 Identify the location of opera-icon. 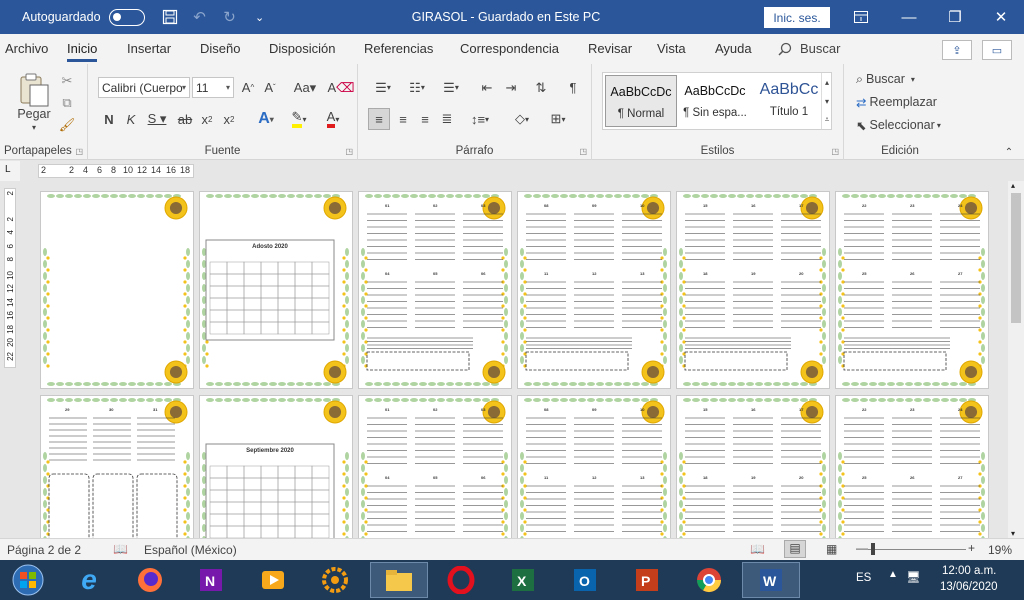
(461, 580).